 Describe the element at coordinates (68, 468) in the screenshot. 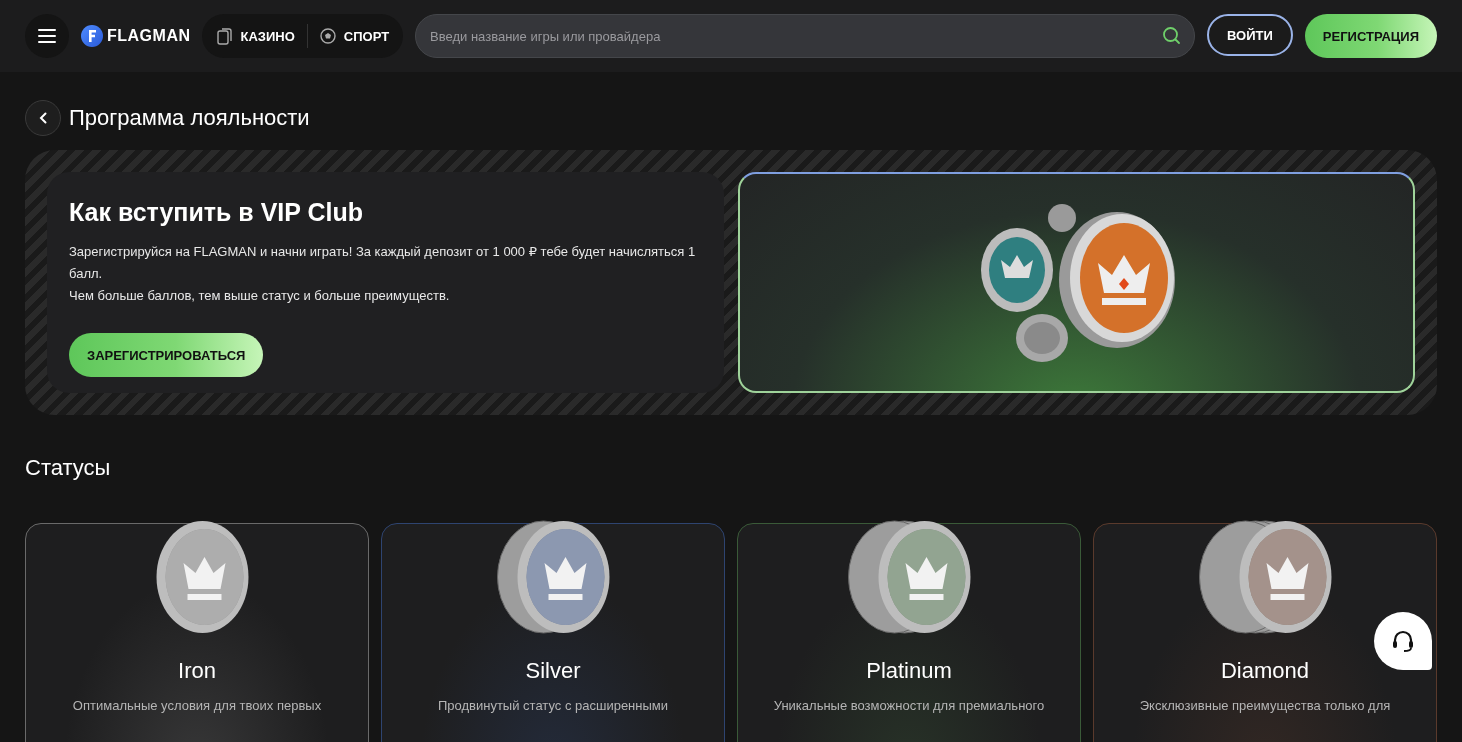

I see `section-title: Статусы` at that location.